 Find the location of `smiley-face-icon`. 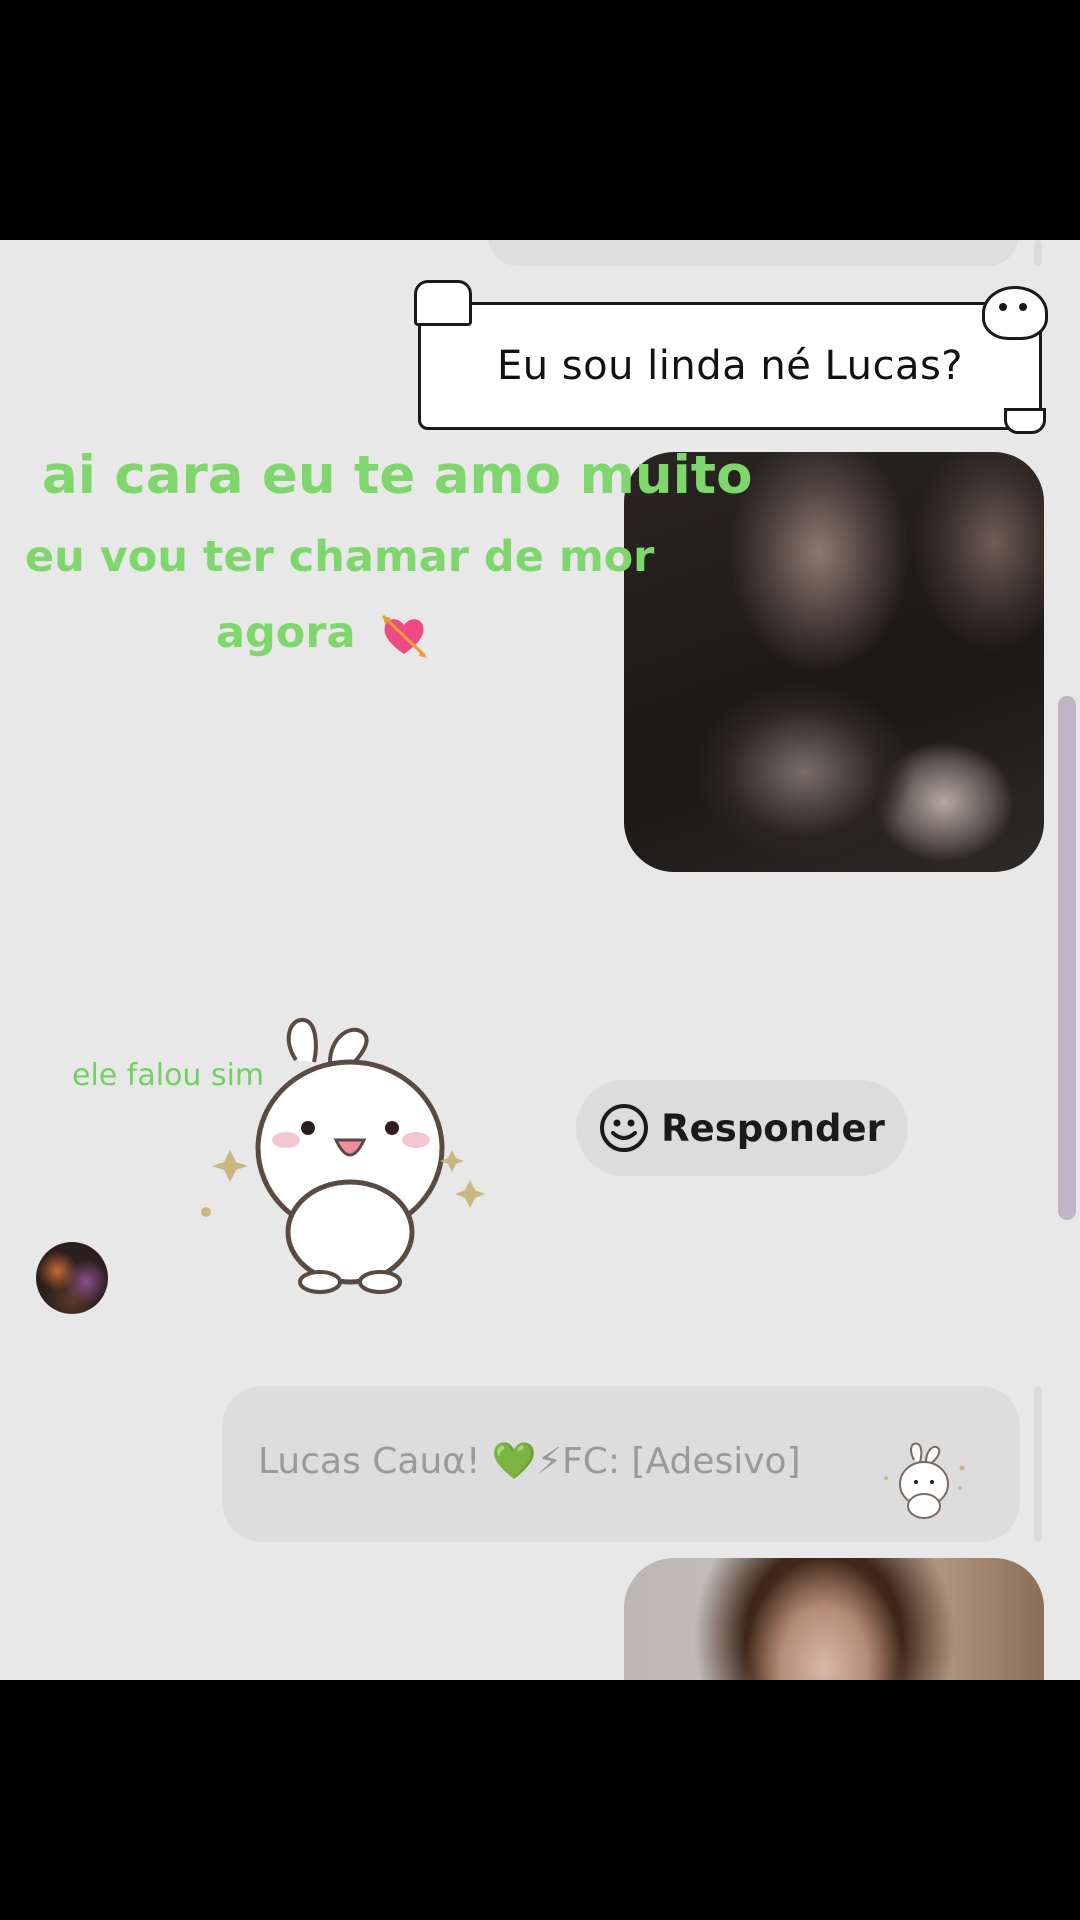

smiley-face-icon is located at coordinates (624, 1128).